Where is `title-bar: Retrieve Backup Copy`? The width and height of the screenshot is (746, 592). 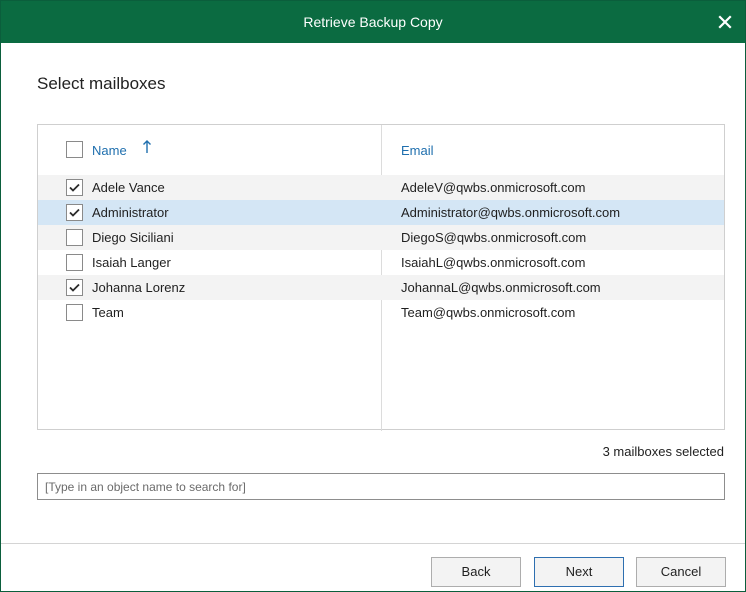 title-bar: Retrieve Backup Copy is located at coordinates (373, 22).